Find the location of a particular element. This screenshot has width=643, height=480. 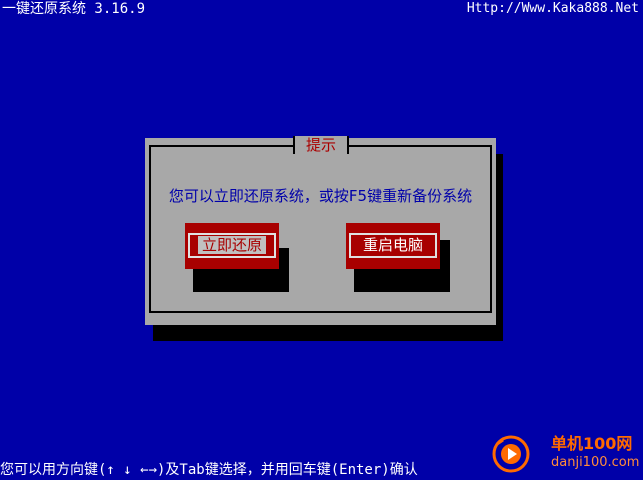

top-bar: 一键还原系统 3.16.9 Http://Www.Kaka888.Net is located at coordinates (321, 10).